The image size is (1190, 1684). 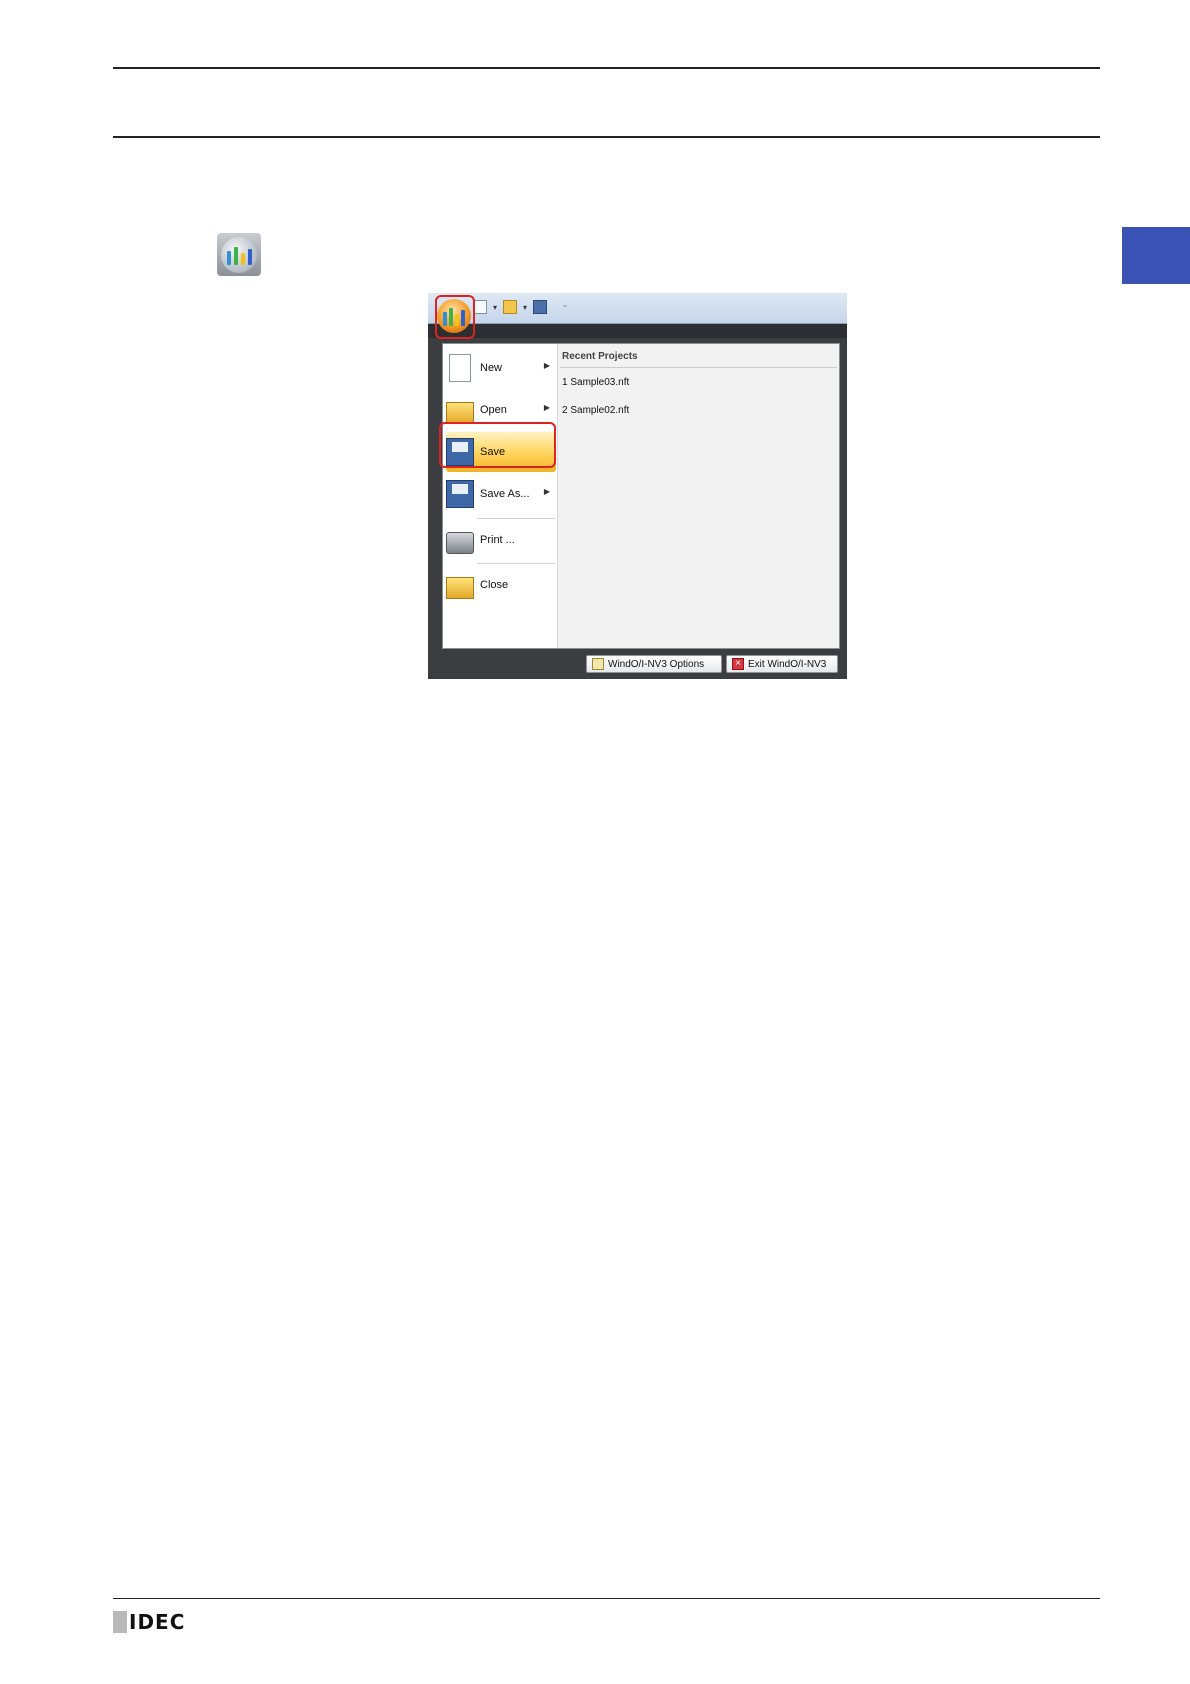 I want to click on menu-item-close: Close, so click(x=501, y=585).